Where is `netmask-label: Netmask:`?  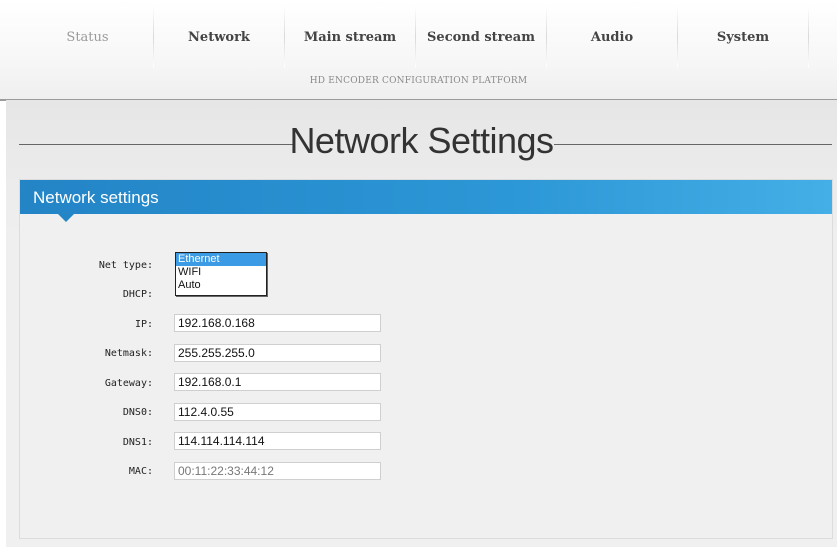 netmask-label: Netmask: is located at coordinates (128, 353).